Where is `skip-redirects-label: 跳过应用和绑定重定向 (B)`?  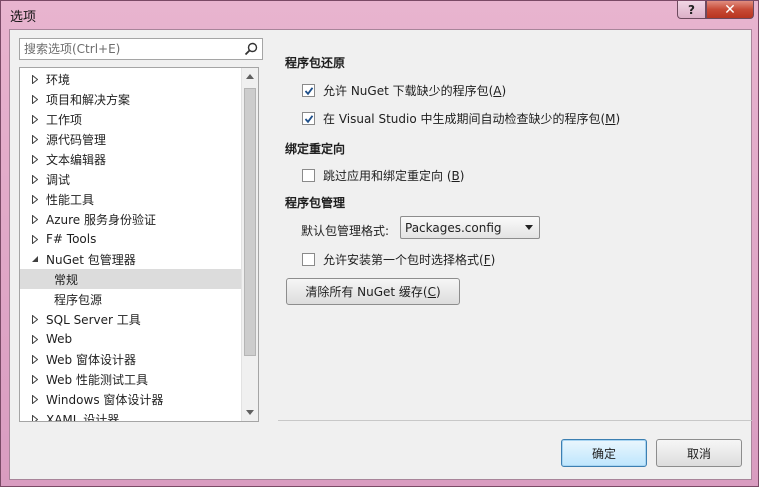 skip-redirects-label: 跳过应用和绑定重定向 (B) is located at coordinates (394, 176).